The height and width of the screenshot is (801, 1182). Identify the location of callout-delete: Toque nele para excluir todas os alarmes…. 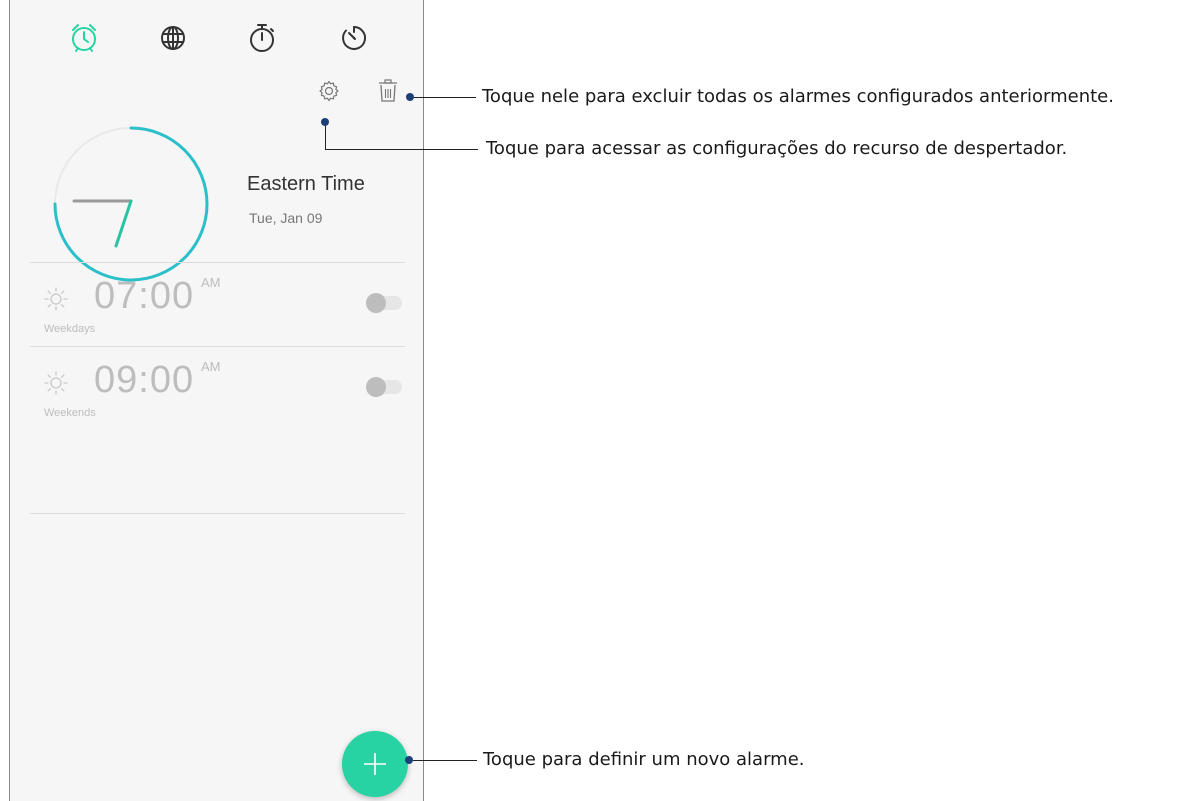
(798, 96).